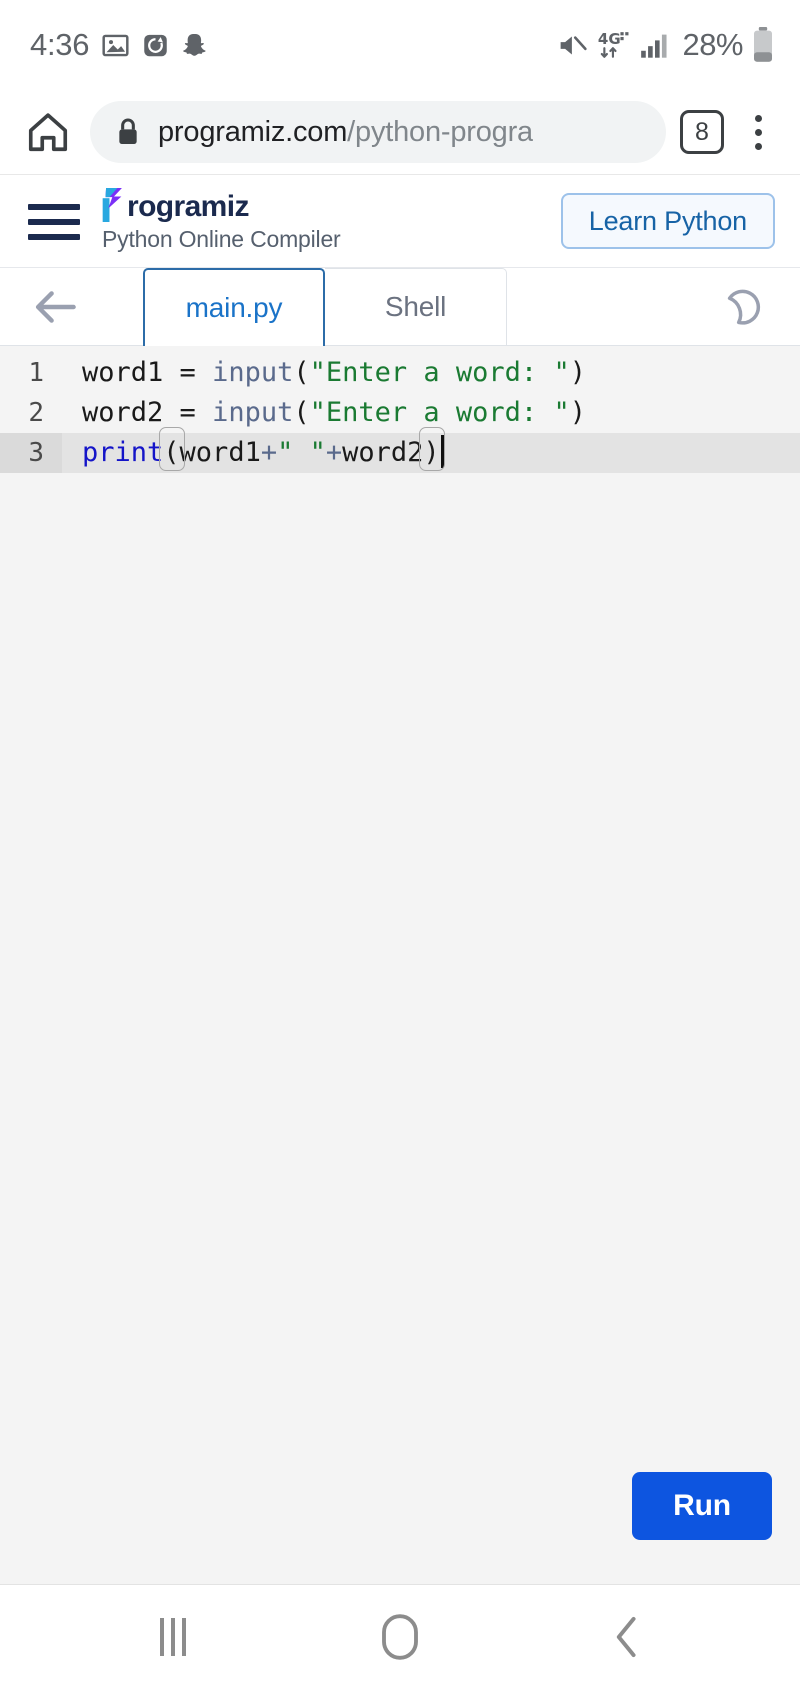  What do you see at coordinates (253, 131) in the screenshot?
I see `url-domain: programiz.com` at bounding box center [253, 131].